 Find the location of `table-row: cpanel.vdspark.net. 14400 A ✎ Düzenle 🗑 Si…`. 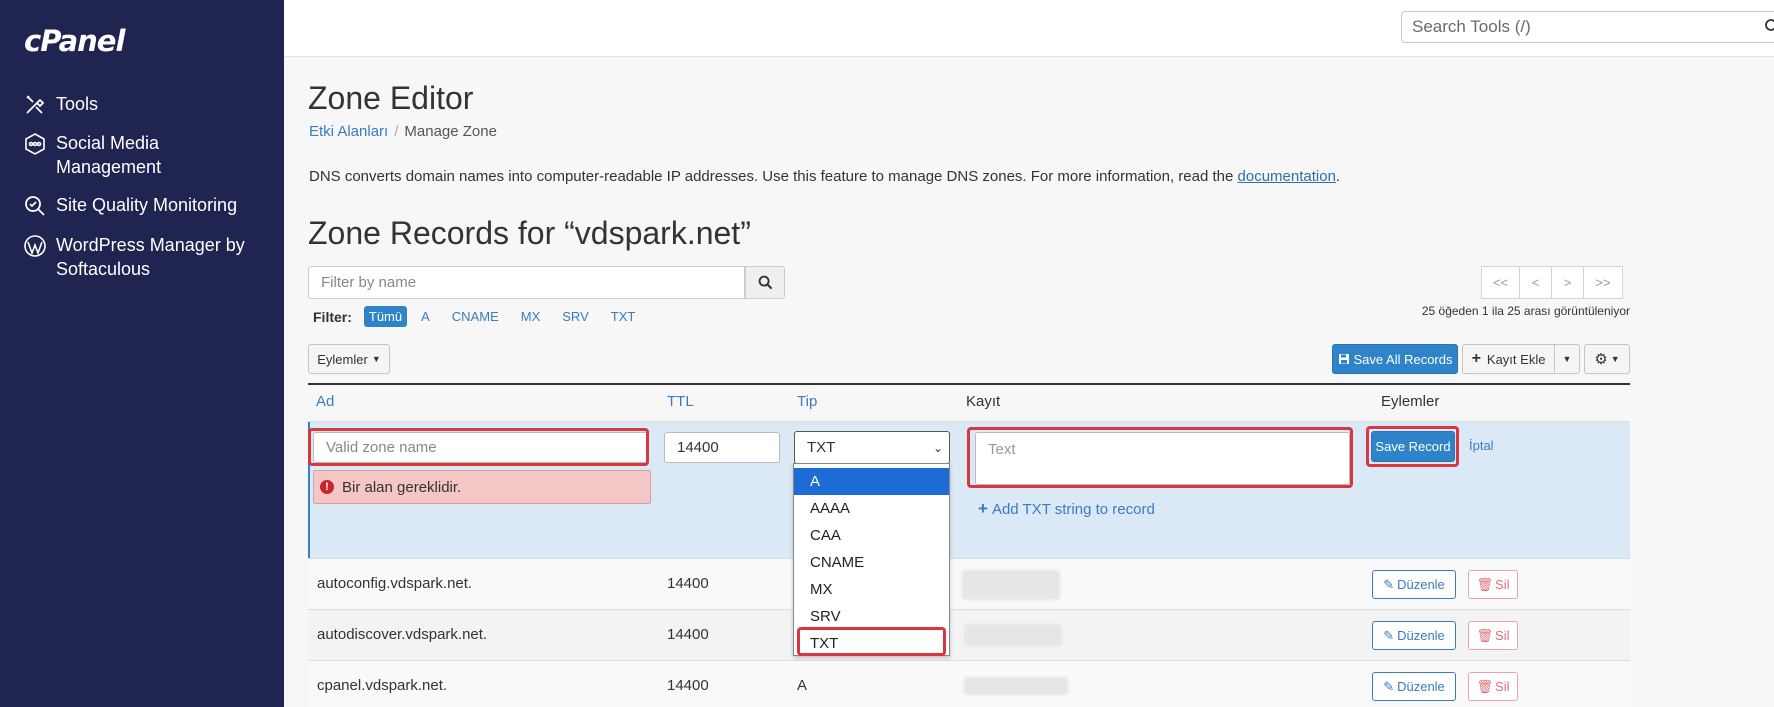

table-row: cpanel.vdspark.net. 14400 A ✎ Düzenle 🗑 Si… is located at coordinates (969, 683).